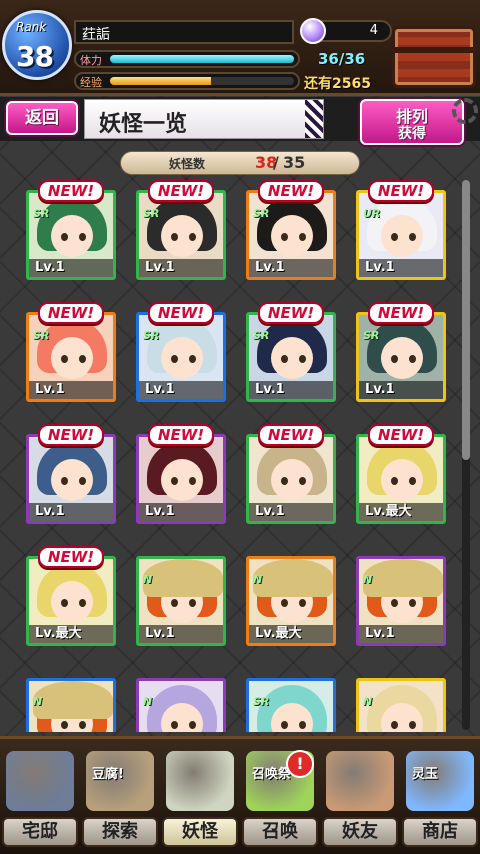  Describe the element at coordinates (372, 213) in the screenshot. I see `yokai-rarity: UR` at that location.